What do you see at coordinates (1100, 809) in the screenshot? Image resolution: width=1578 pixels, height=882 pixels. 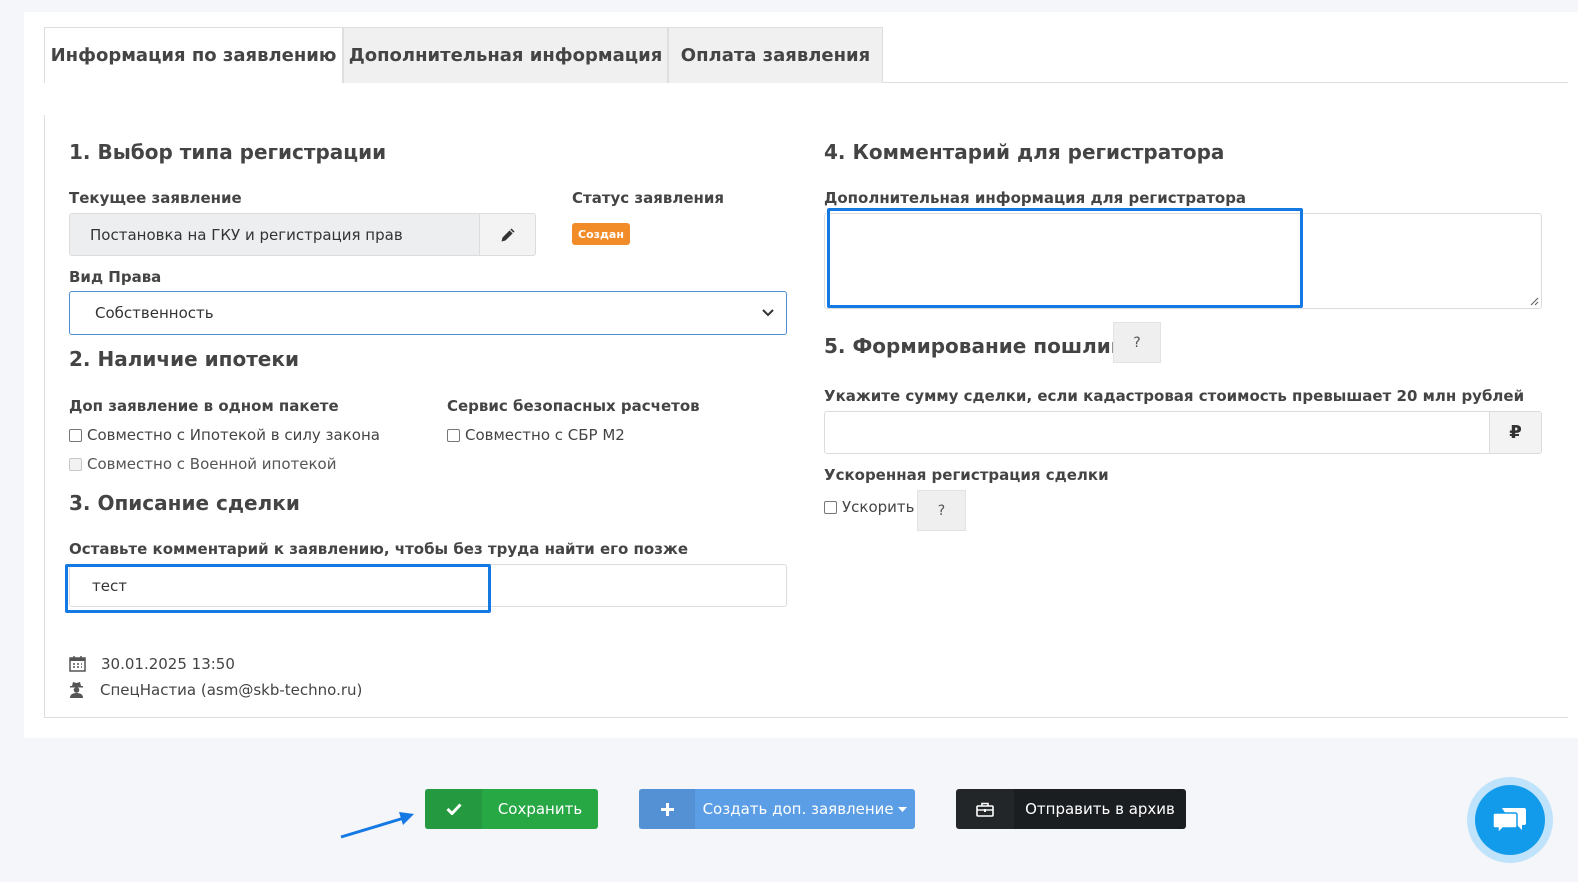 I see `archive-label: Отправить в архив` at bounding box center [1100, 809].